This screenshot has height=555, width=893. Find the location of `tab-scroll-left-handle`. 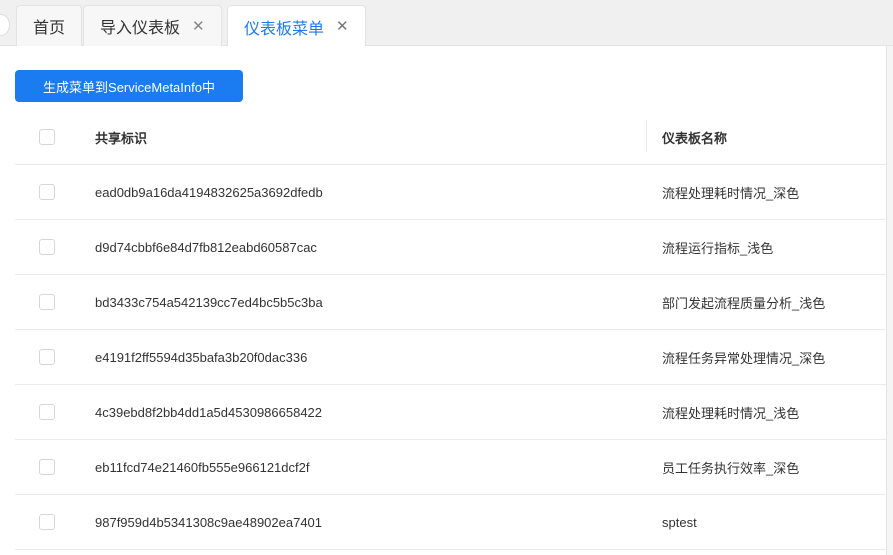

tab-scroll-left-handle is located at coordinates (5, 25).